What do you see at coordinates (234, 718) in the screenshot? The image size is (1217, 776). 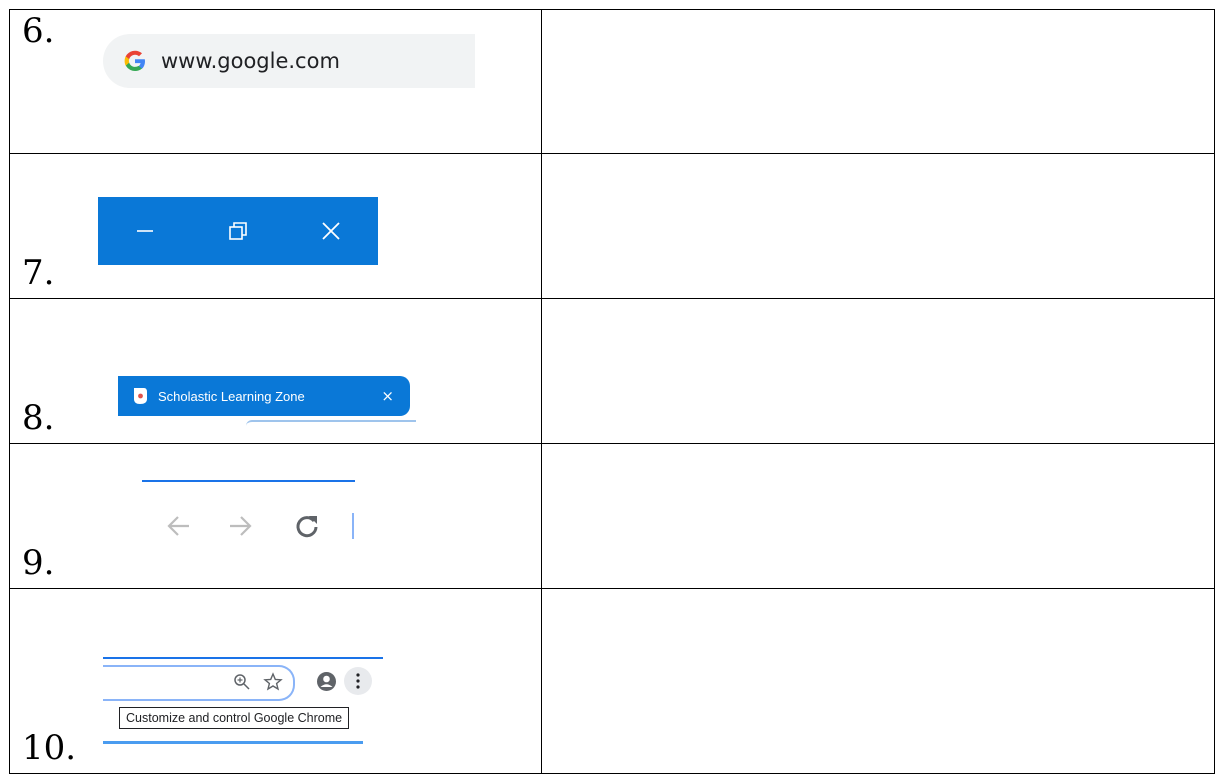 I see `menu-tooltip: Customize and control Google Chrome` at bounding box center [234, 718].